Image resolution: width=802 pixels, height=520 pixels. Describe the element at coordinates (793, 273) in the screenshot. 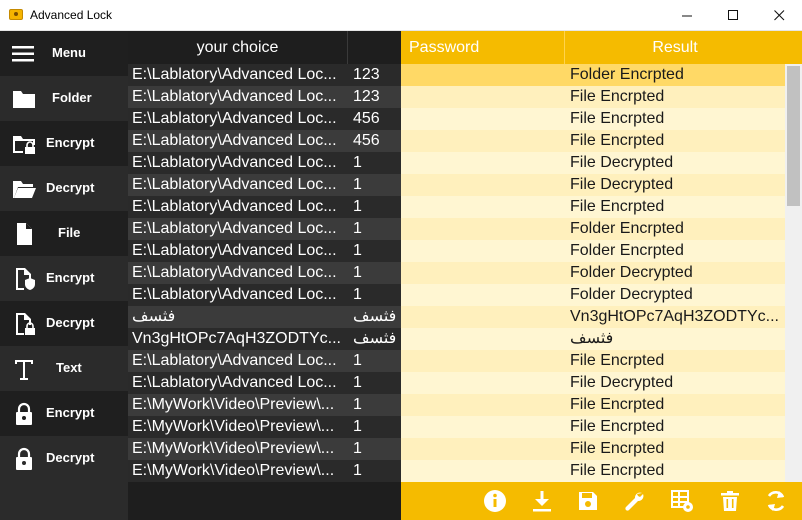

I see `vertical-scrollbar` at that location.